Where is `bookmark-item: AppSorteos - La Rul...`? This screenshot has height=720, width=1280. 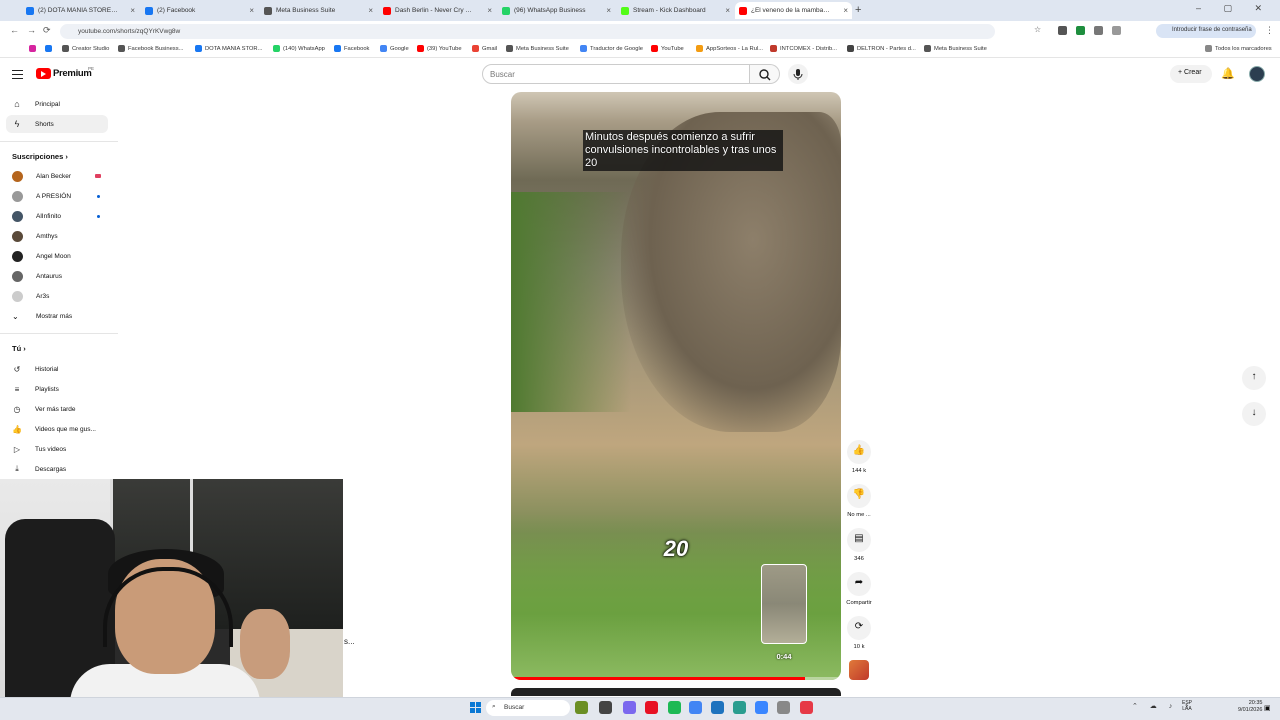 bookmark-item: AppSorteos - La Rul... is located at coordinates (729, 48).